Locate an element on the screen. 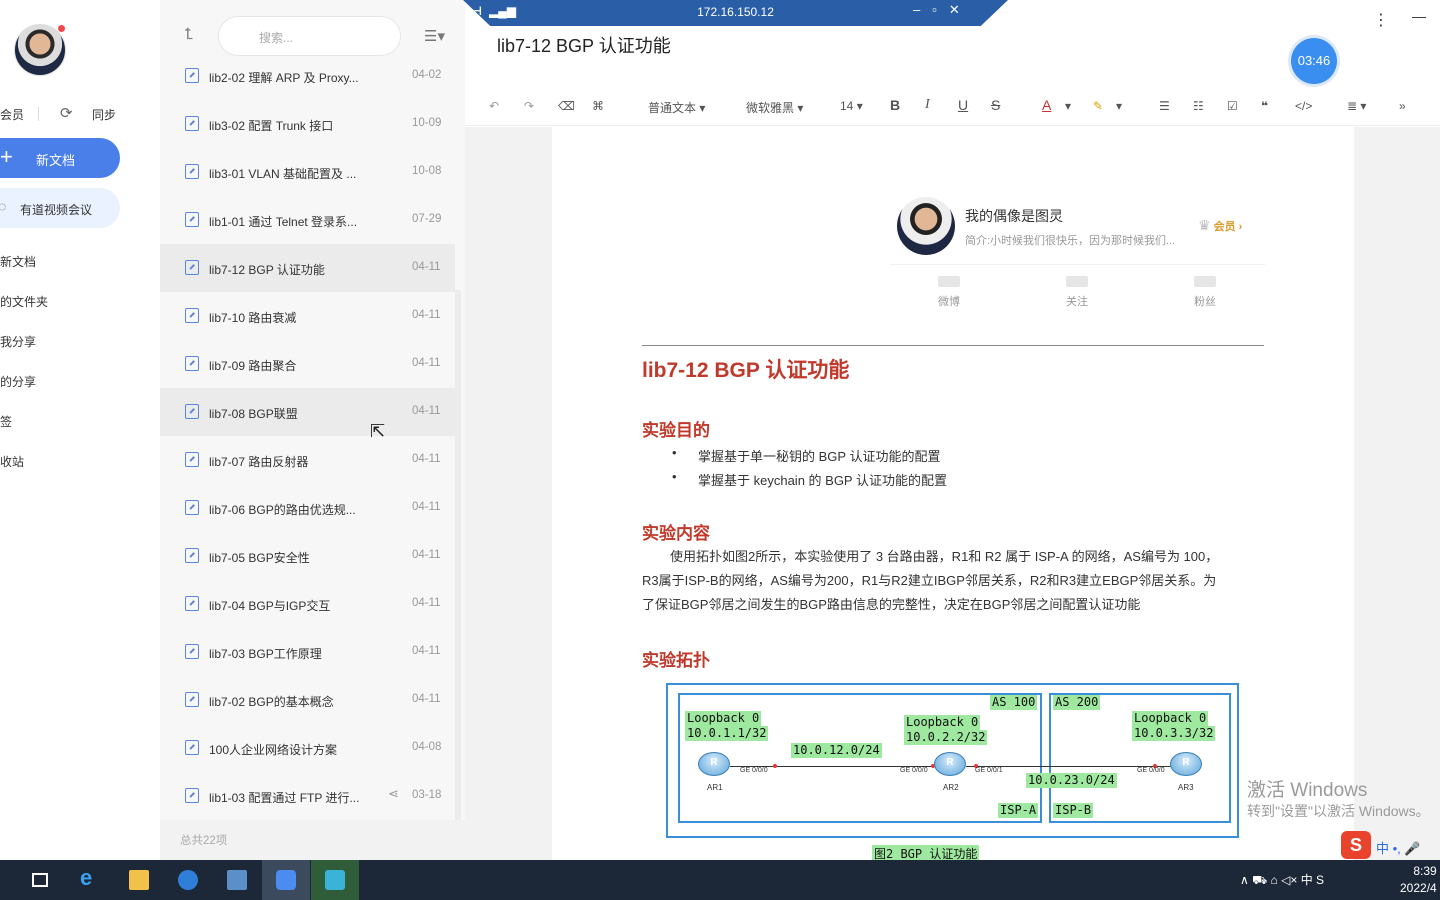 This screenshot has height=900, width=1440. font-color-dropdown-icon: ▾ is located at coordinates (1068, 106).